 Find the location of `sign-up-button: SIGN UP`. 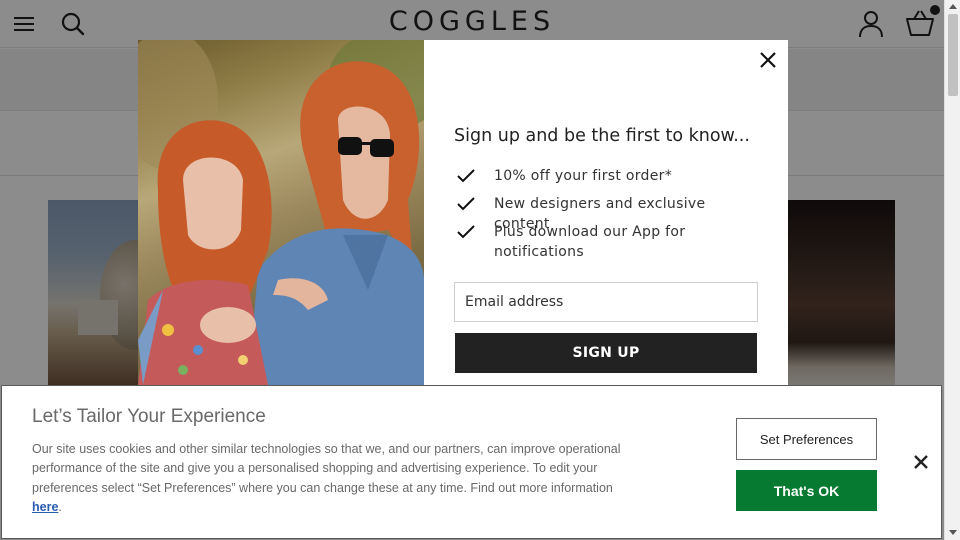

sign-up-button: SIGN UP is located at coordinates (606, 353).